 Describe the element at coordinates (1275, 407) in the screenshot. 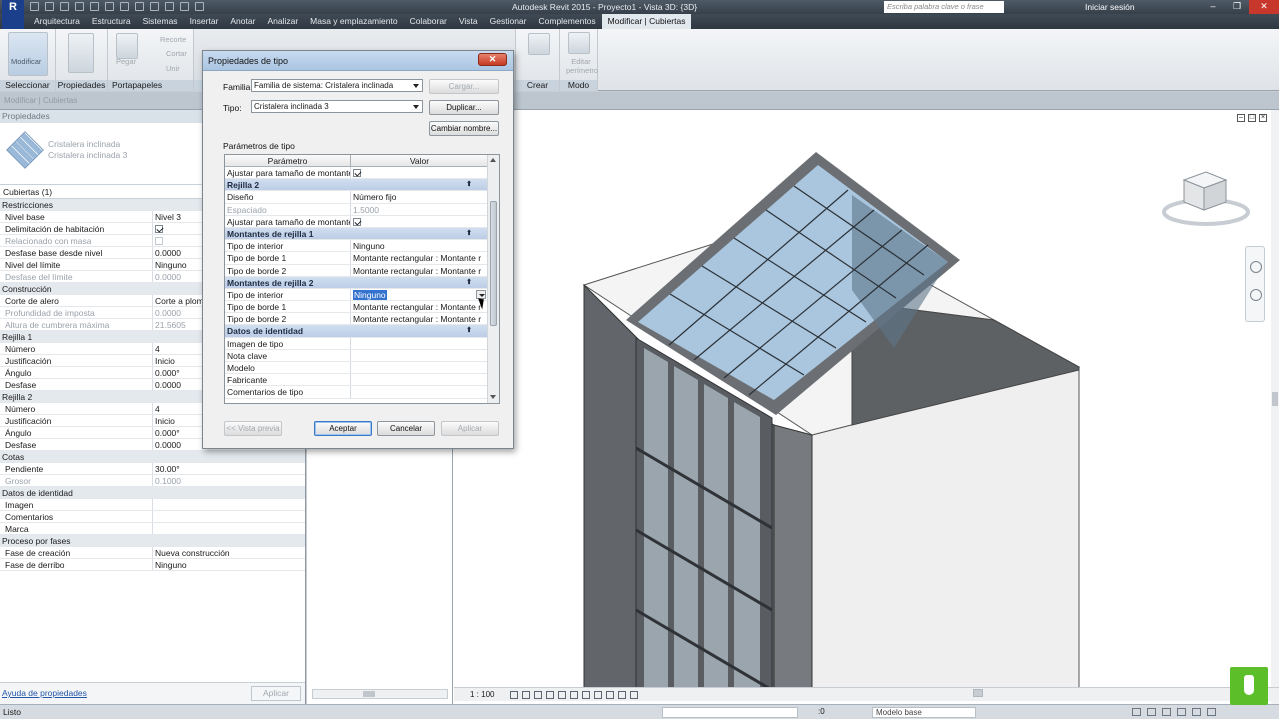

I see `view-vertical-scrollbar` at that location.